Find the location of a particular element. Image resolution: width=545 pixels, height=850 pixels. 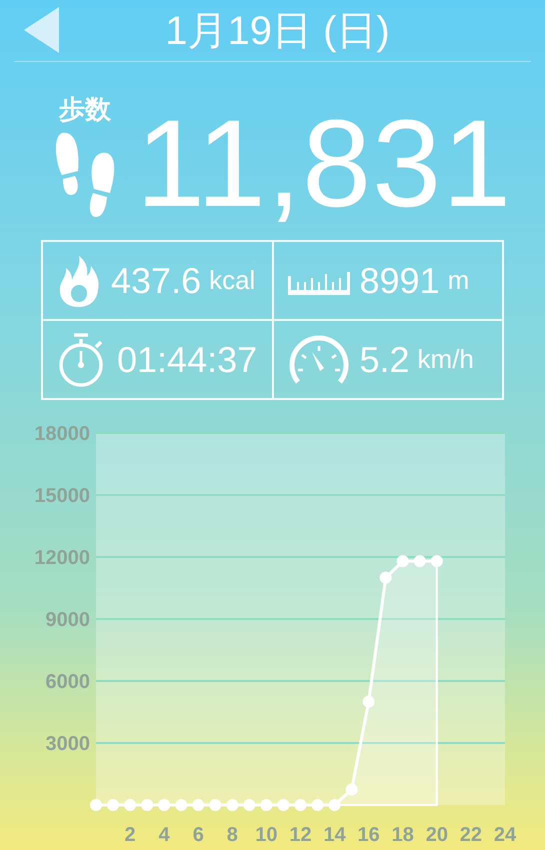

stat-value: 5.2 is located at coordinates (385, 359).